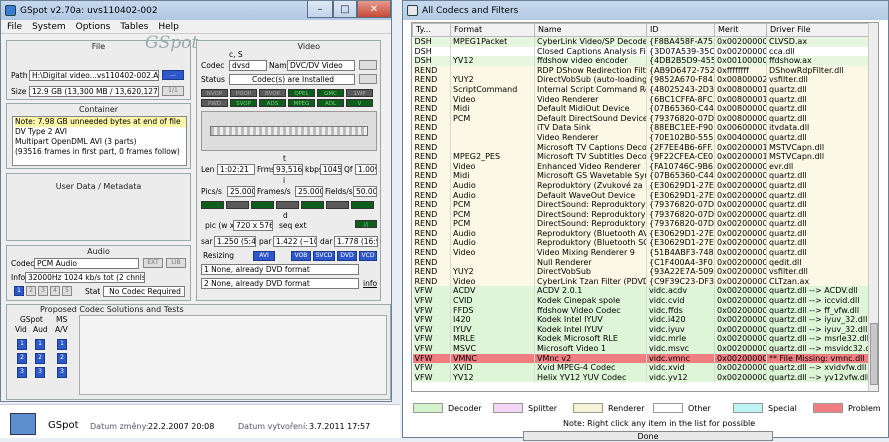  I want to click on aud-test-2: 2, so click(40, 358).